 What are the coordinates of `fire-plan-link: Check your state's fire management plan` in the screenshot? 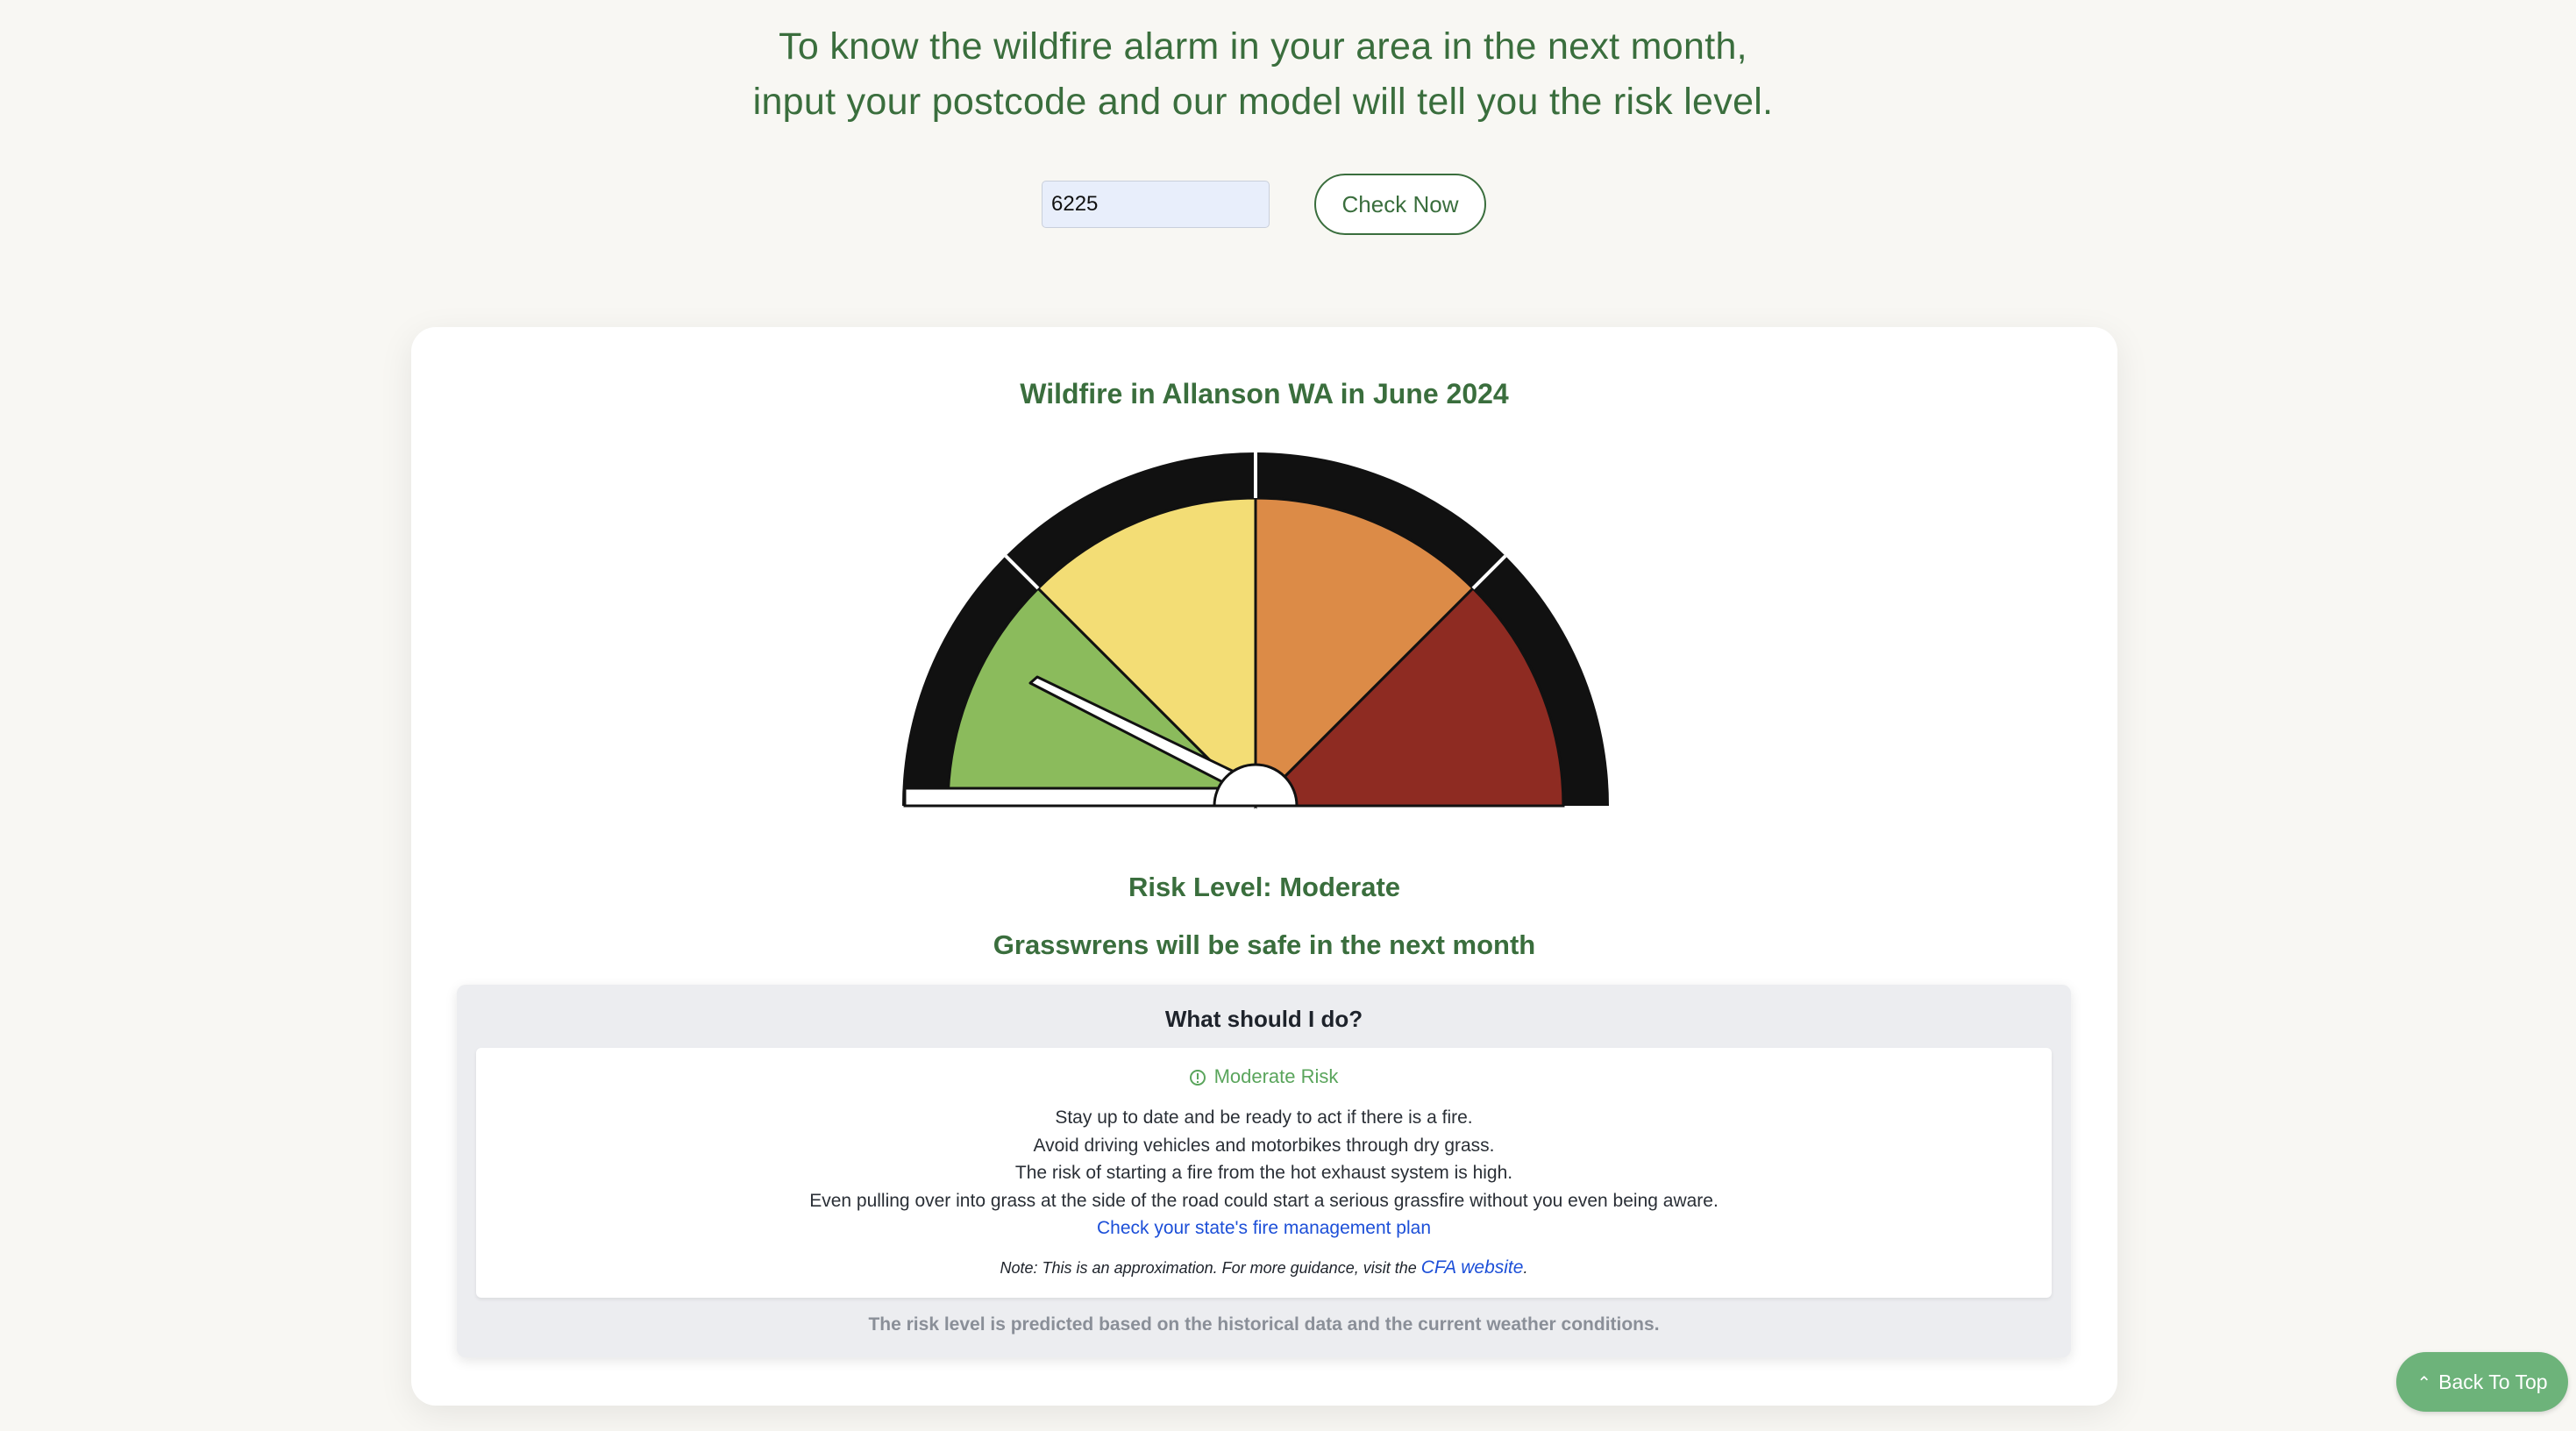 It's located at (1264, 1228).